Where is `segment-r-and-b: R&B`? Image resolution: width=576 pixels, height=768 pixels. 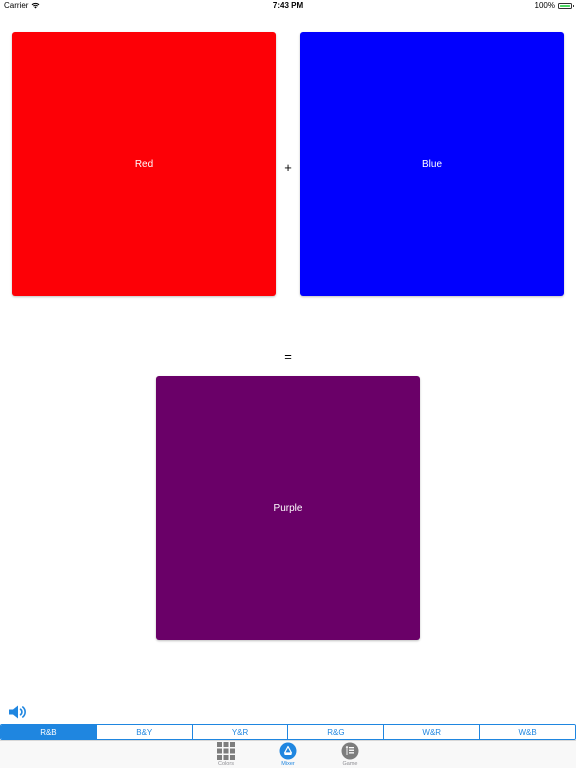 segment-r-and-b: R&B is located at coordinates (48, 732).